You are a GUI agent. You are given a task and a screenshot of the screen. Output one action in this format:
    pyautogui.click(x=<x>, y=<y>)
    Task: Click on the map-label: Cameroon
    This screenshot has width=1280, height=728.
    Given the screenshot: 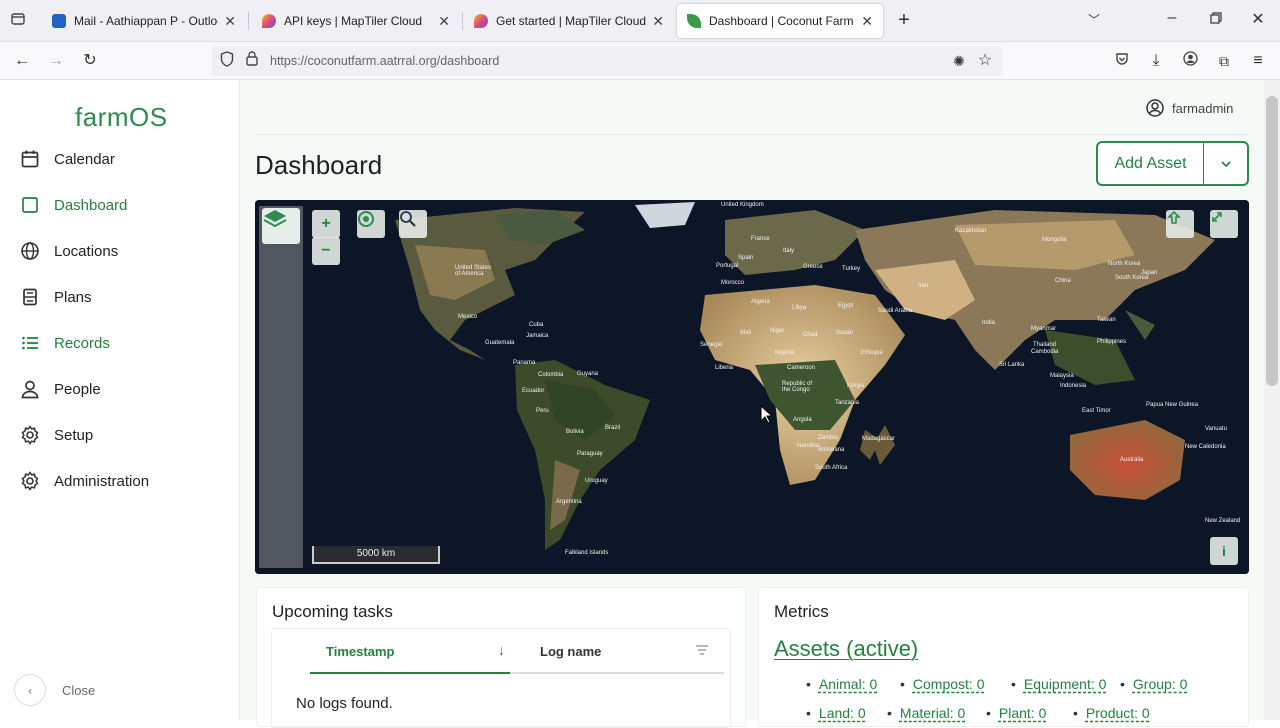 What is the action you would take?
    pyautogui.click(x=801, y=368)
    